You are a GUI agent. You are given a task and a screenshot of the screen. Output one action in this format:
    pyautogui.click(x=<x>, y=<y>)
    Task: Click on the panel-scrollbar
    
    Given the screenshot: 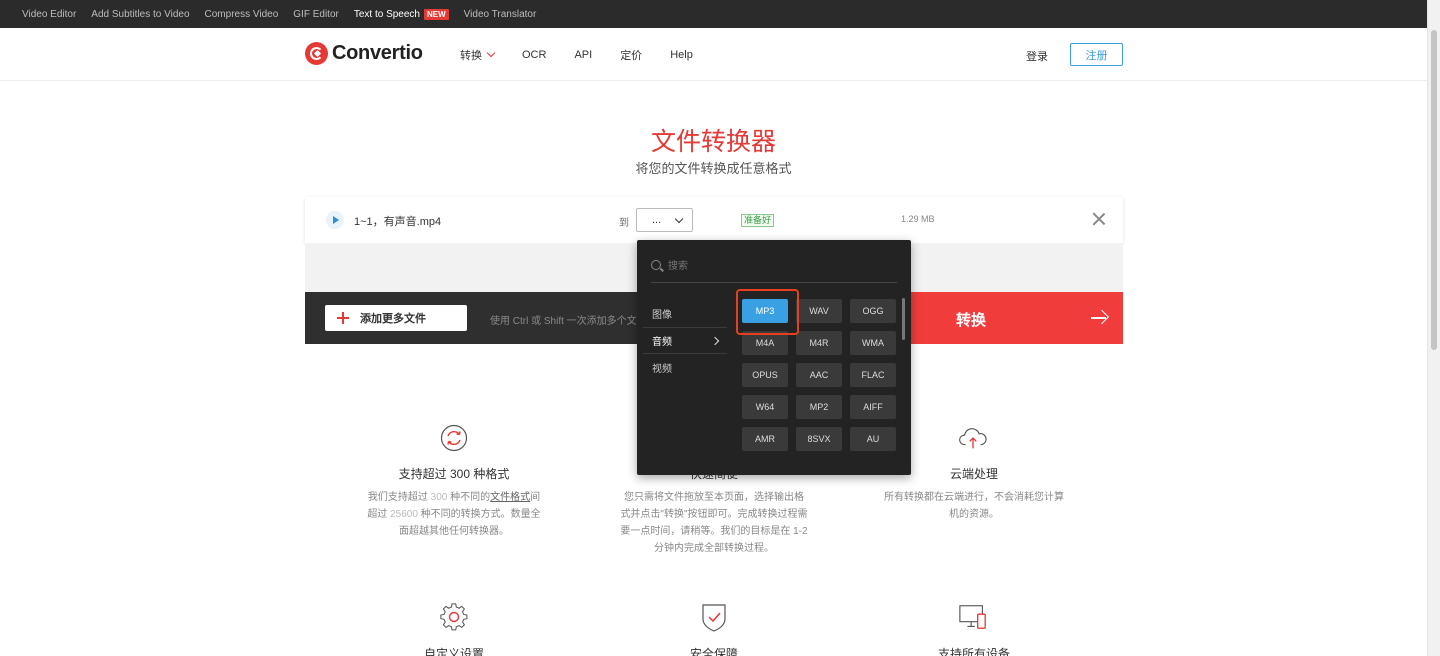 What is the action you would take?
    pyautogui.click(x=903, y=319)
    